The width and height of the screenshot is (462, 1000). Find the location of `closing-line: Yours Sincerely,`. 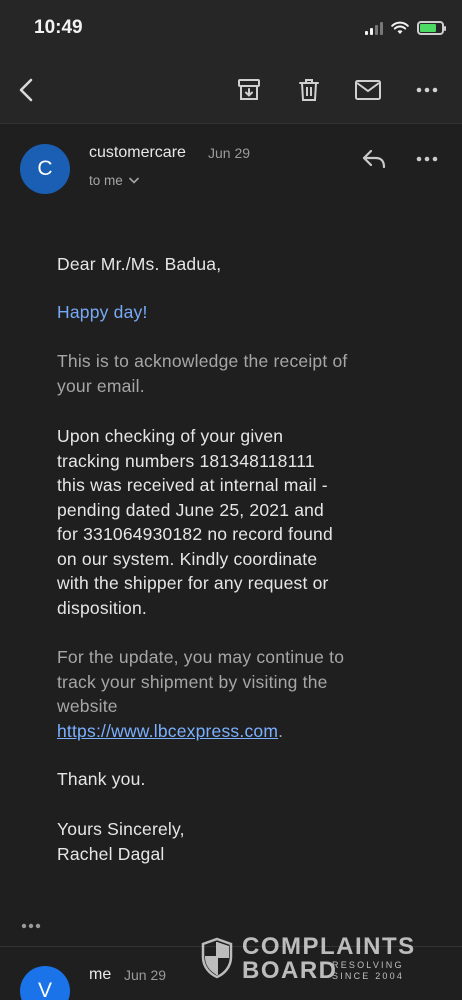

closing-line: Yours Sincerely, is located at coordinates (121, 829).